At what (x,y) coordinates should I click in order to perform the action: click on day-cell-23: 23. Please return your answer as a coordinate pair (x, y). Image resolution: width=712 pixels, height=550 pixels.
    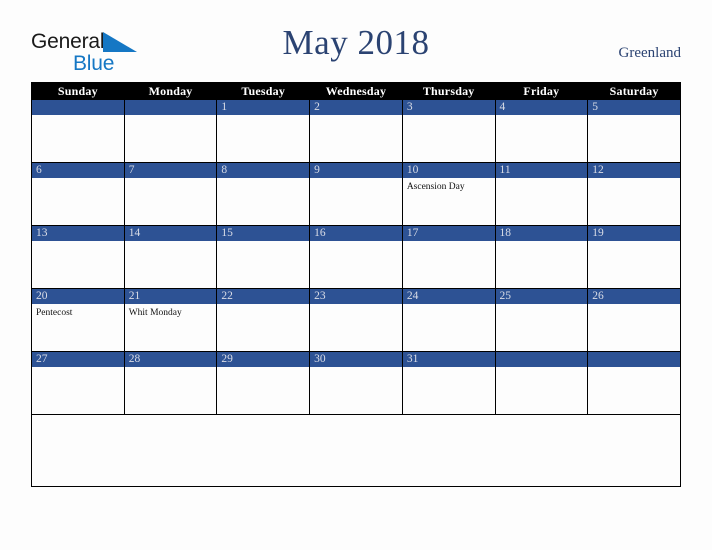
    Looking at the image, I should click on (356, 320).